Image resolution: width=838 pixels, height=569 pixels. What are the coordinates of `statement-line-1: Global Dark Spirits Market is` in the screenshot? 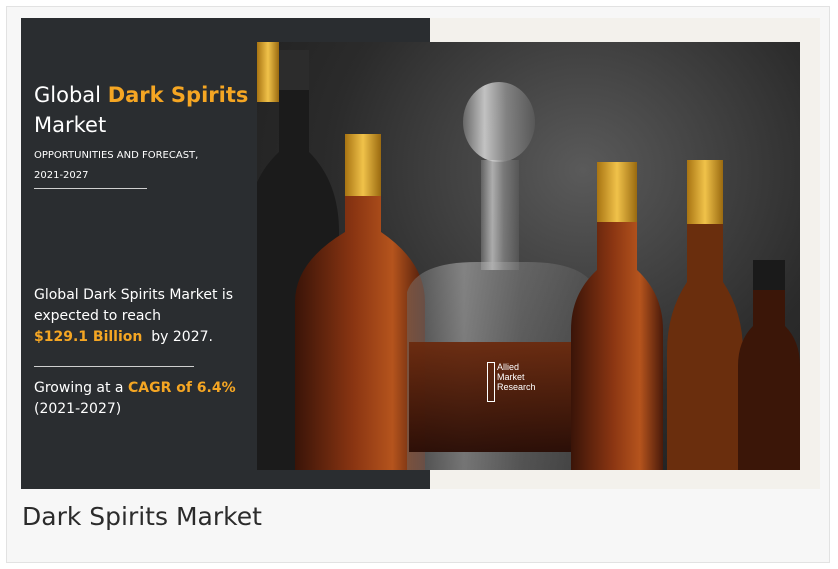 It's located at (134, 295).